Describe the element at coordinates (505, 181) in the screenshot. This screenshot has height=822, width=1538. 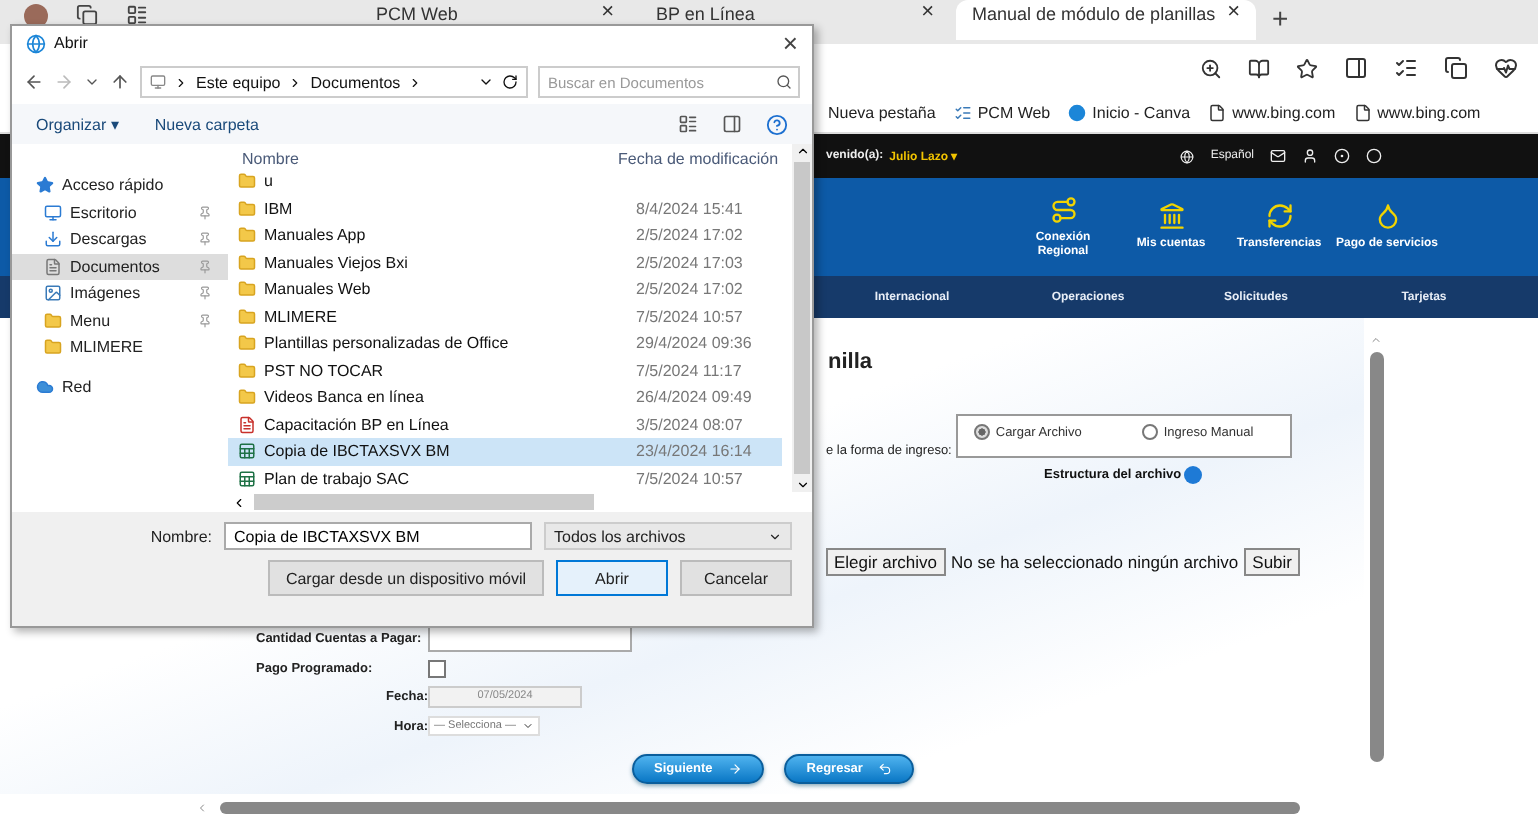
I see `file-row: u` at that location.